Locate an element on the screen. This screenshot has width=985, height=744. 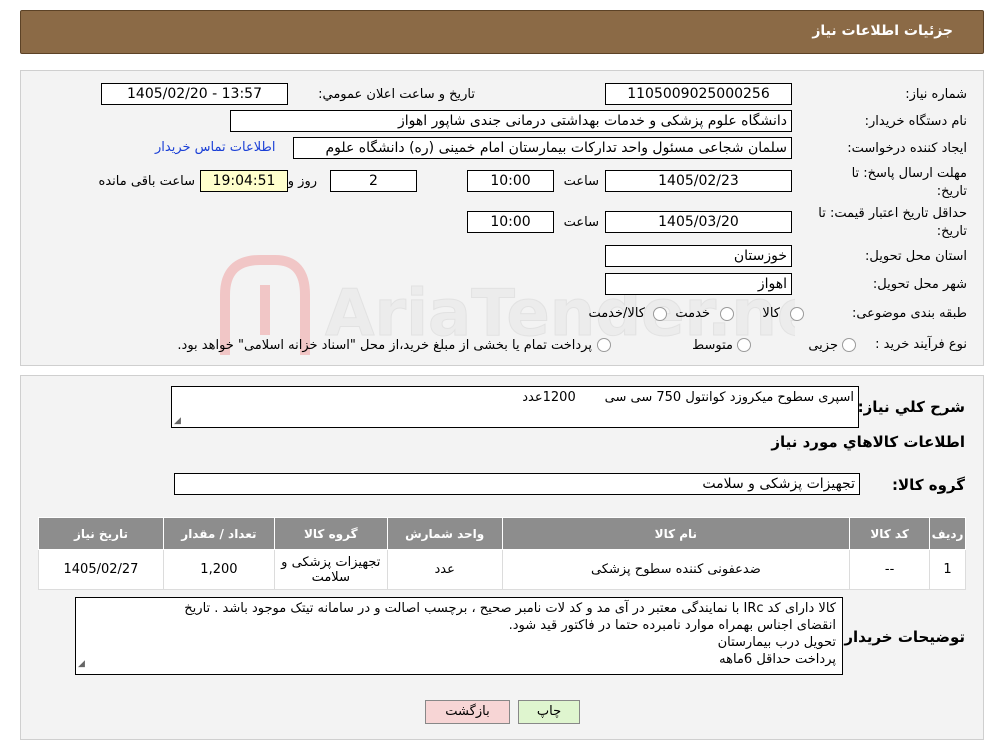
announce-datetime-label: تاریخ و ساعت اعلان عمومي: is located at coordinates (396, 94).